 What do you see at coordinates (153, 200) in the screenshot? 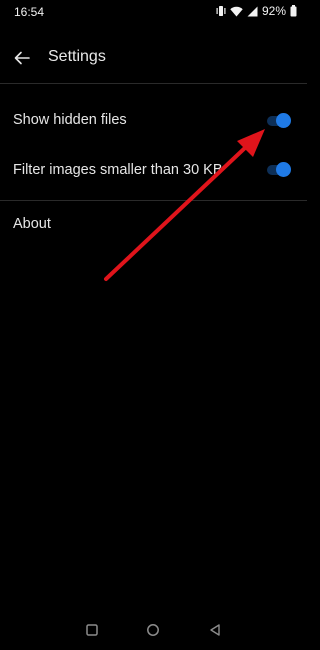
I see `settings-divider` at bounding box center [153, 200].